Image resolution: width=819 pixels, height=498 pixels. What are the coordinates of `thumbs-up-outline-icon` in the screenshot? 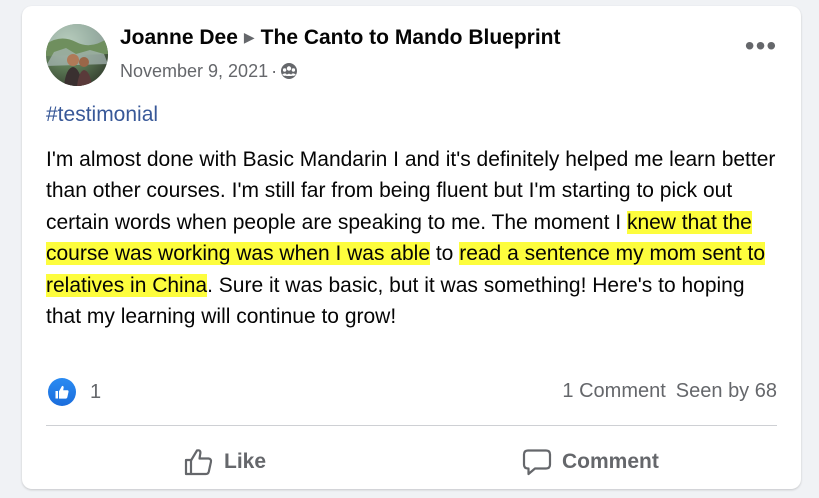 It's located at (198, 462).